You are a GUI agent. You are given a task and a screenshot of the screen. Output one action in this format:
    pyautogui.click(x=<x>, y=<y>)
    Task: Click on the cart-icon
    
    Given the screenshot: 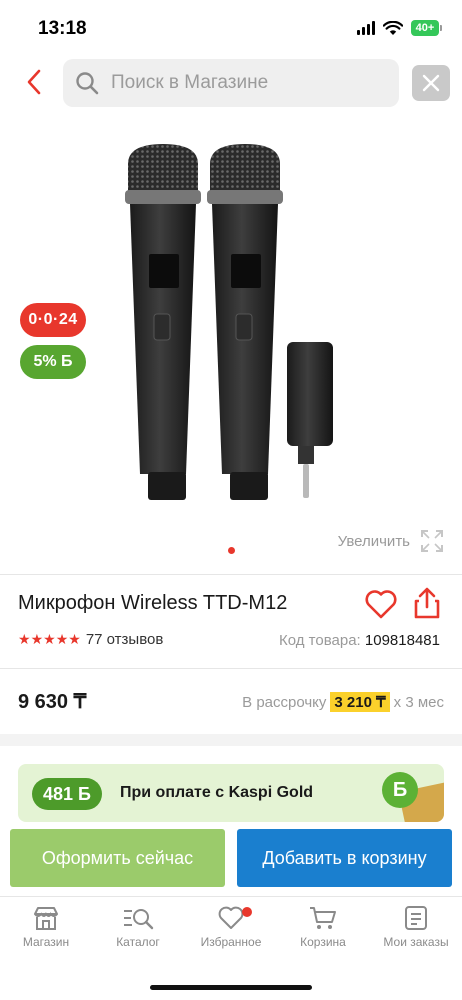 What is the action you would take?
    pyautogui.click(x=323, y=918)
    